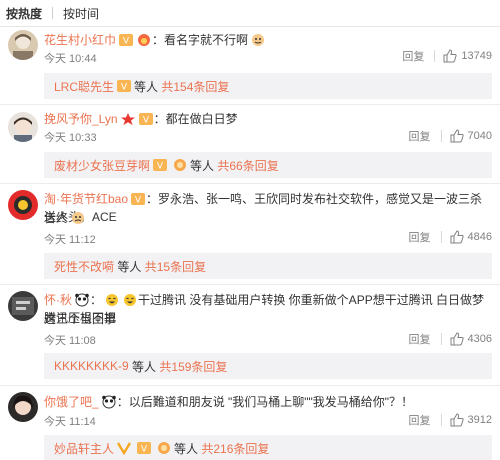 This screenshot has width=500, height=460. Describe the element at coordinates (80, 319) in the screenshot. I see `comment-text-continued: 这三个当回事` at that location.